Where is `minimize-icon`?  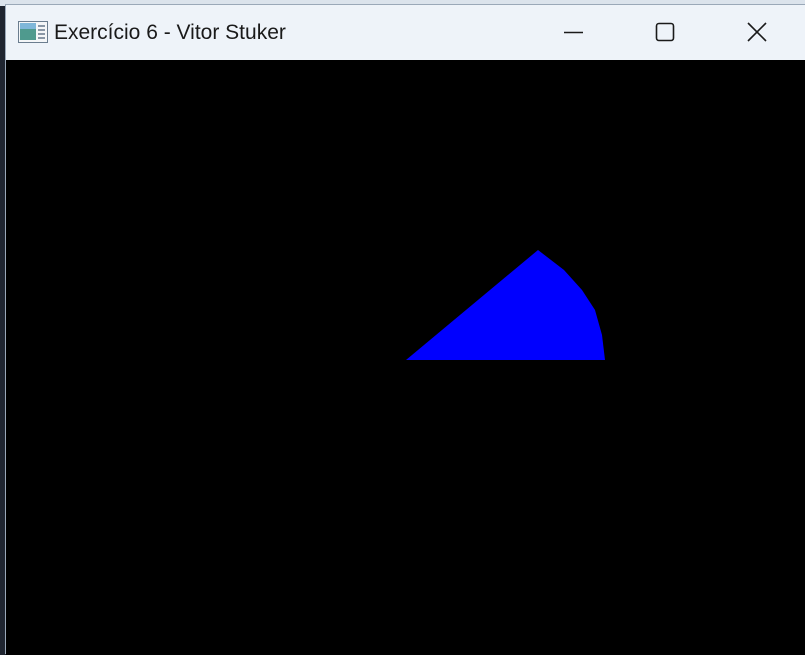
minimize-icon is located at coordinates (573, 32).